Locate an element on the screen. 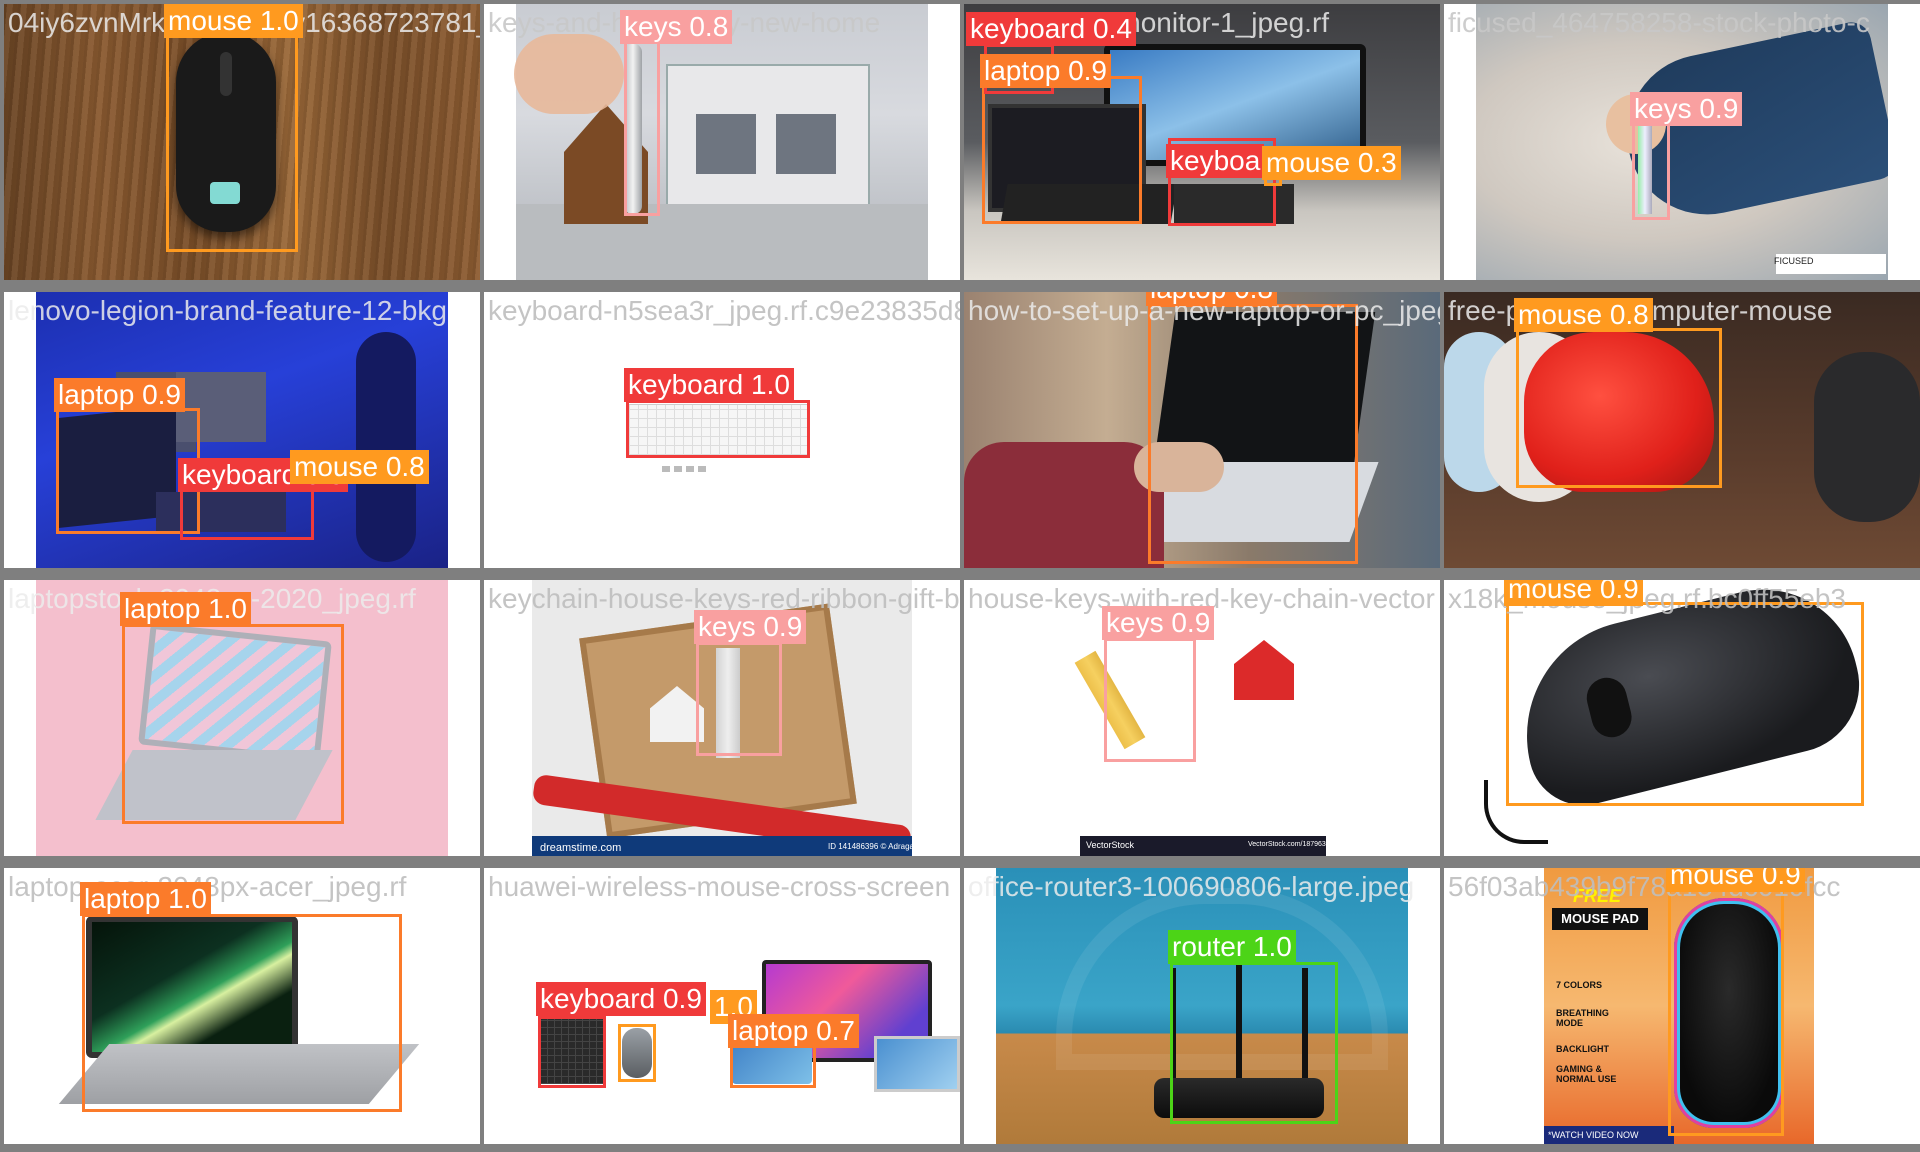 Image resolution: width=1920 pixels, height=1152 pixels. bbox-label-keyboard: keyboard 0.4 is located at coordinates (1051, 29).